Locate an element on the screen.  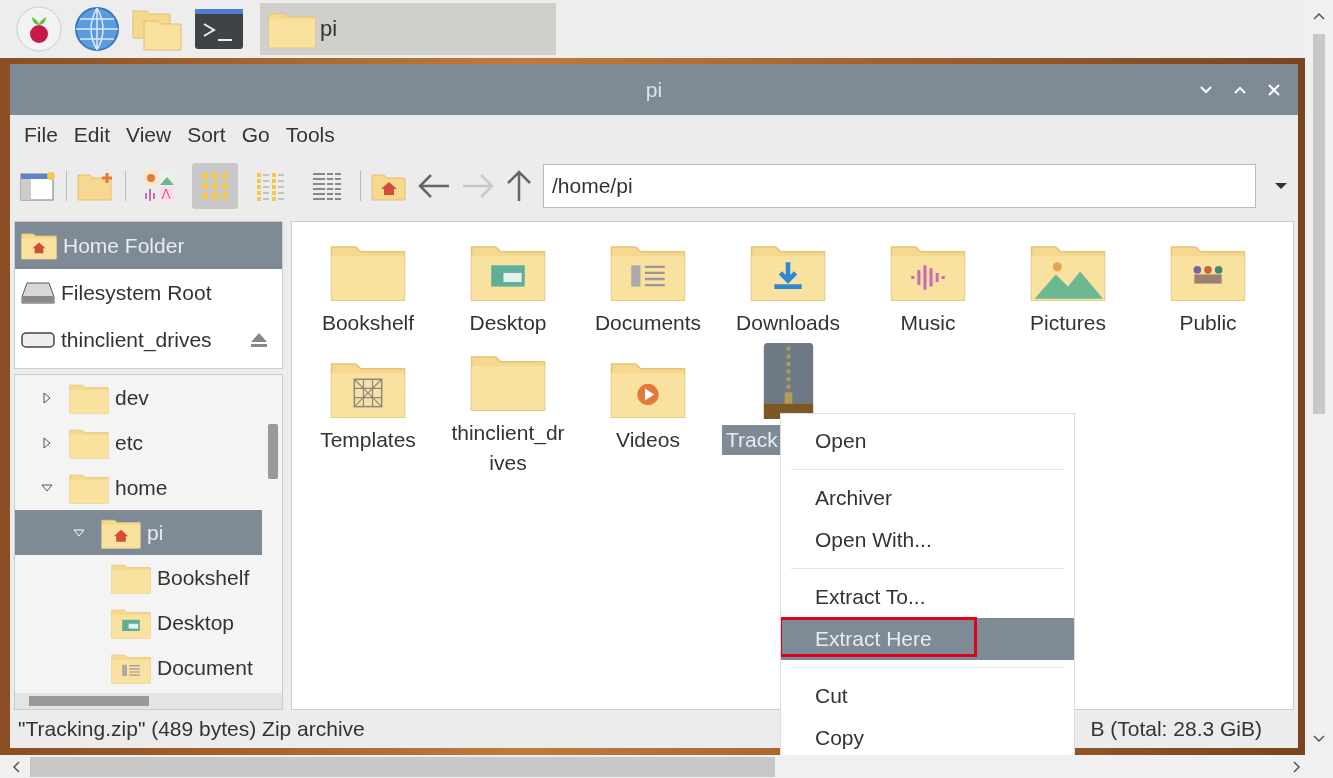
file-name: Music is located at coordinates (928, 323).